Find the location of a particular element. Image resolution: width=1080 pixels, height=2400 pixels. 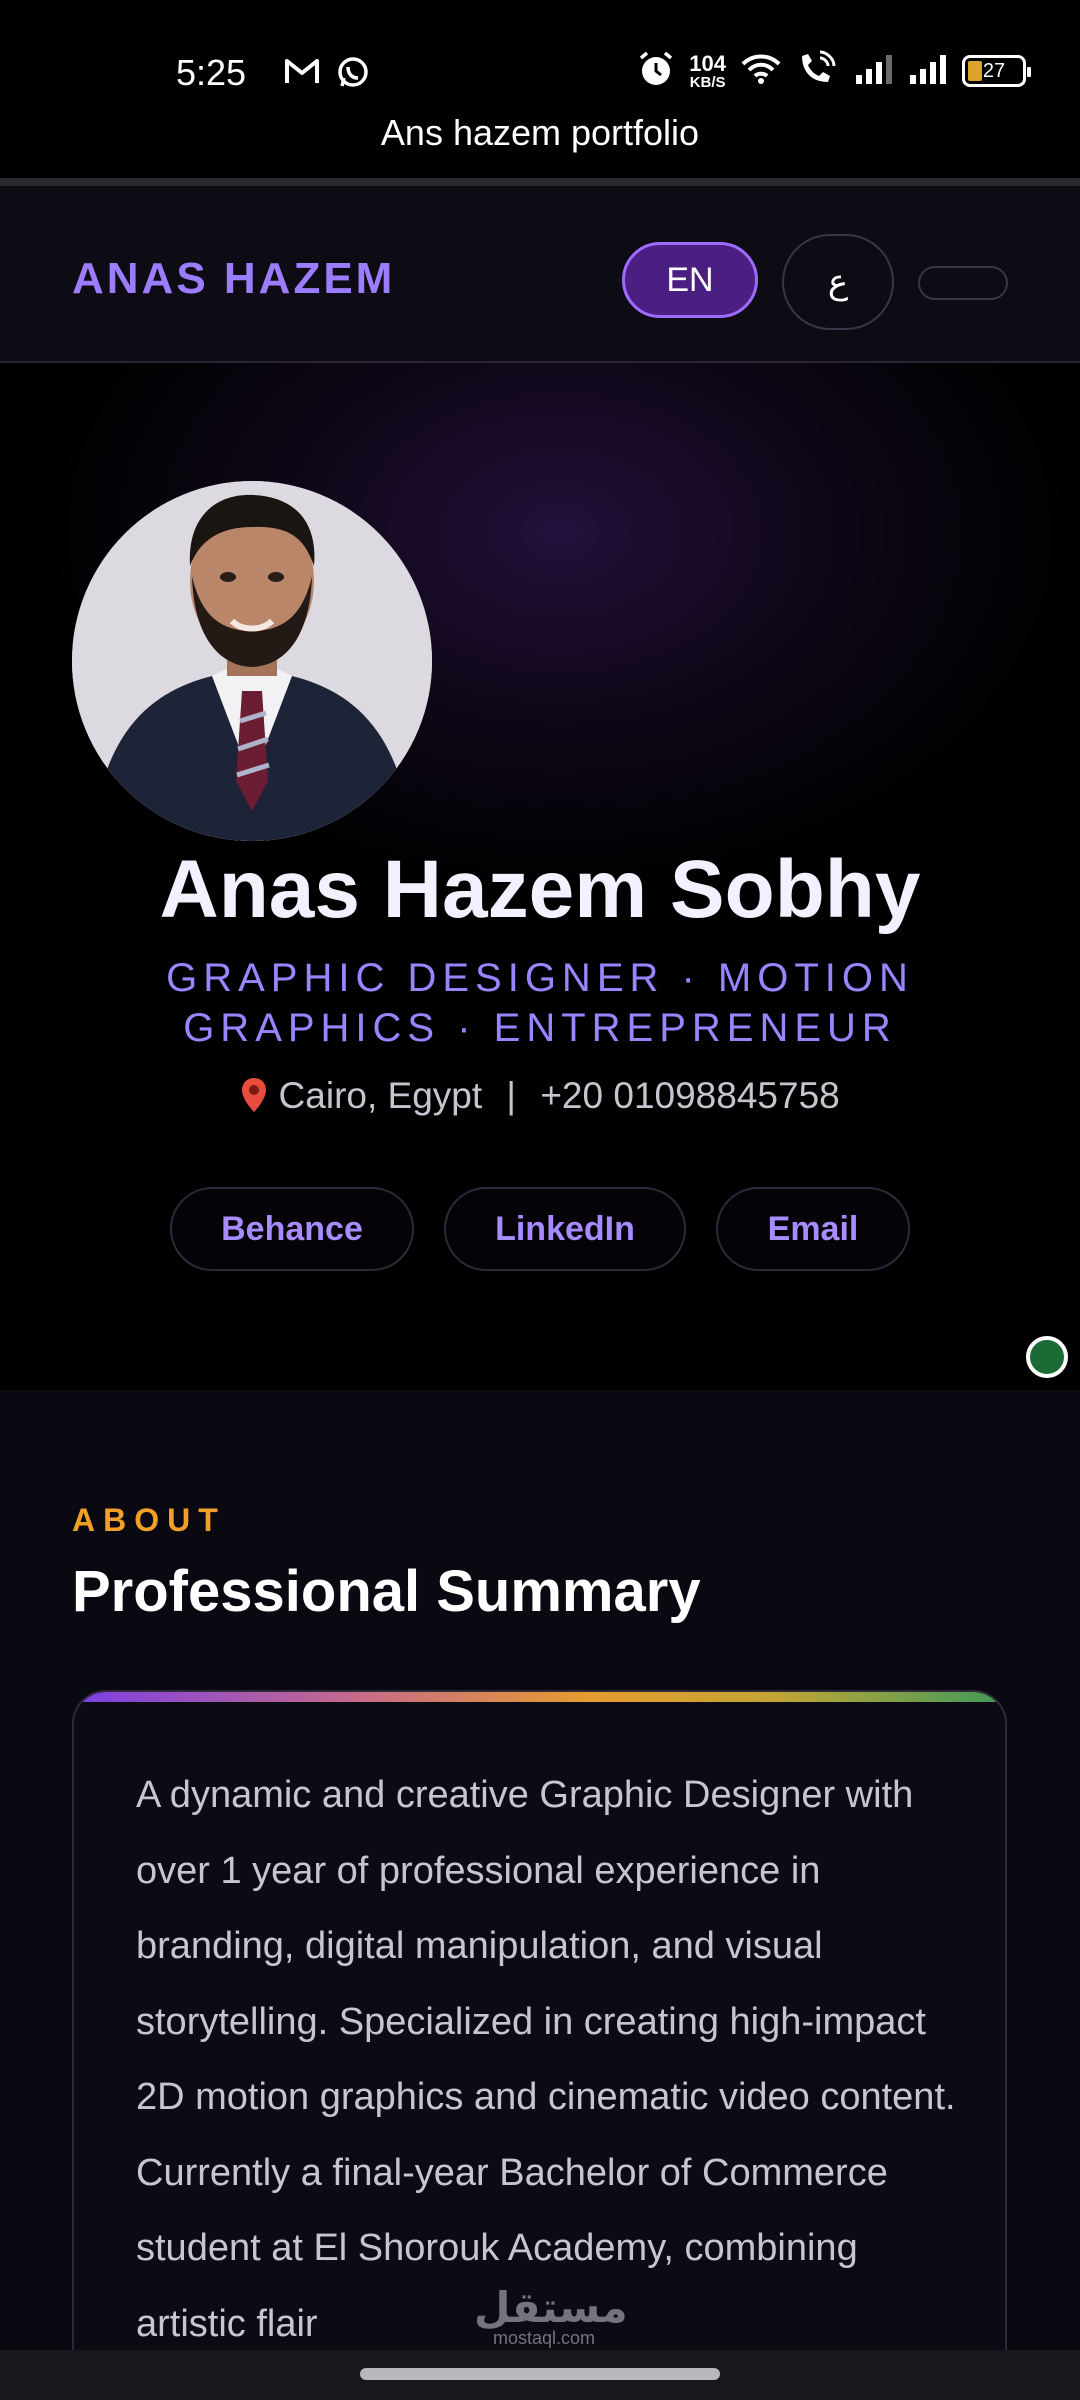

watermark-latin: mostaql.com is located at coordinates (544, 2338).